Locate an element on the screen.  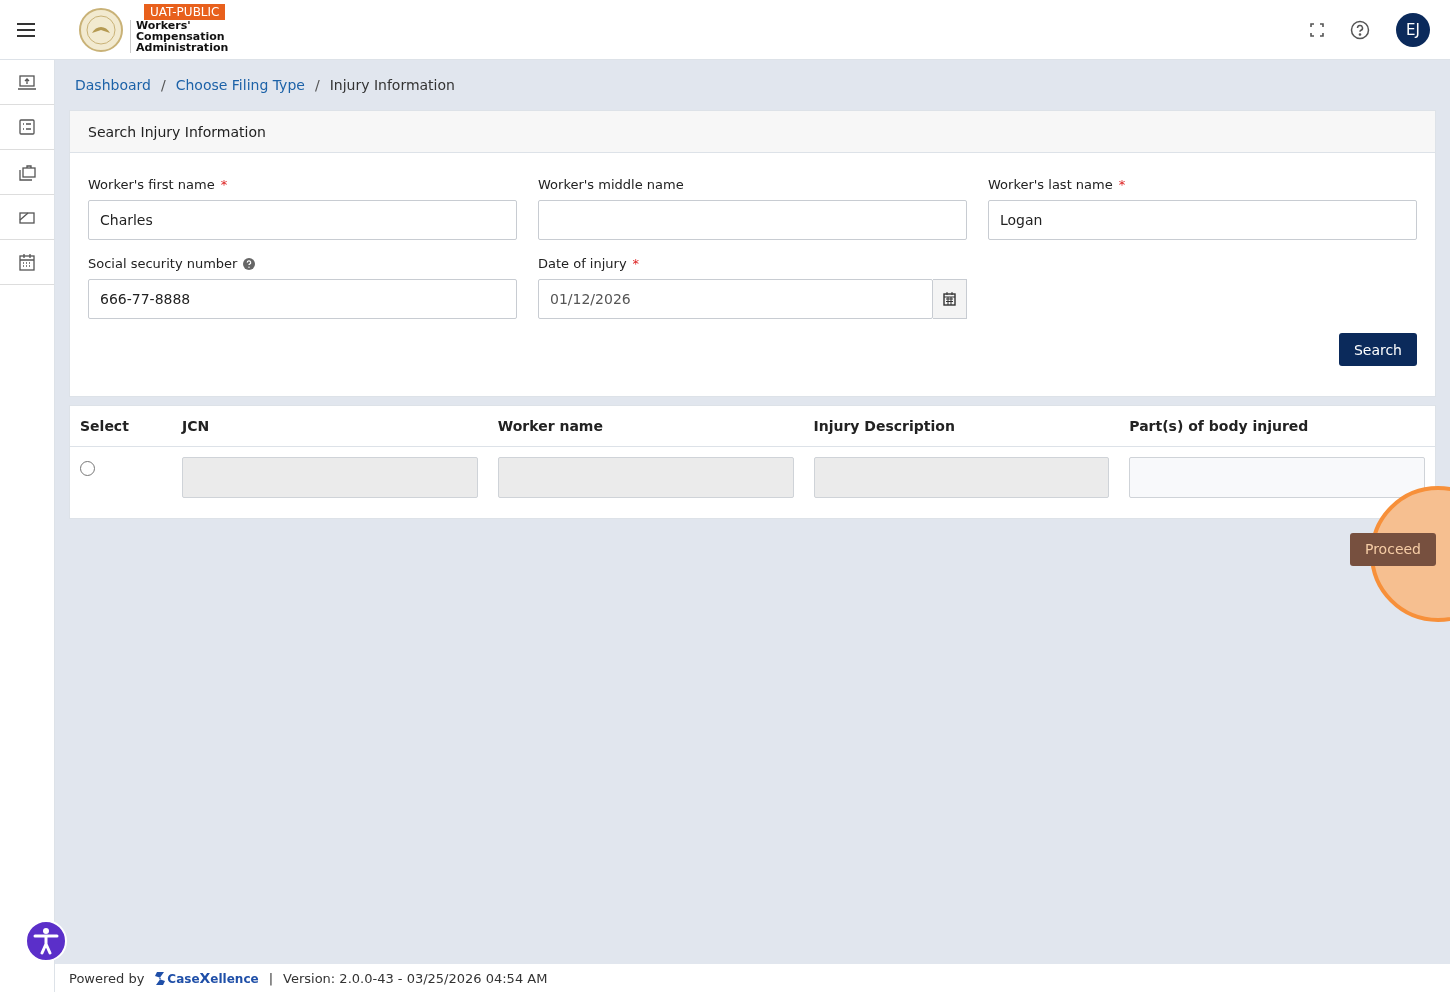
text-field: Charles is located at coordinates (302, 220).